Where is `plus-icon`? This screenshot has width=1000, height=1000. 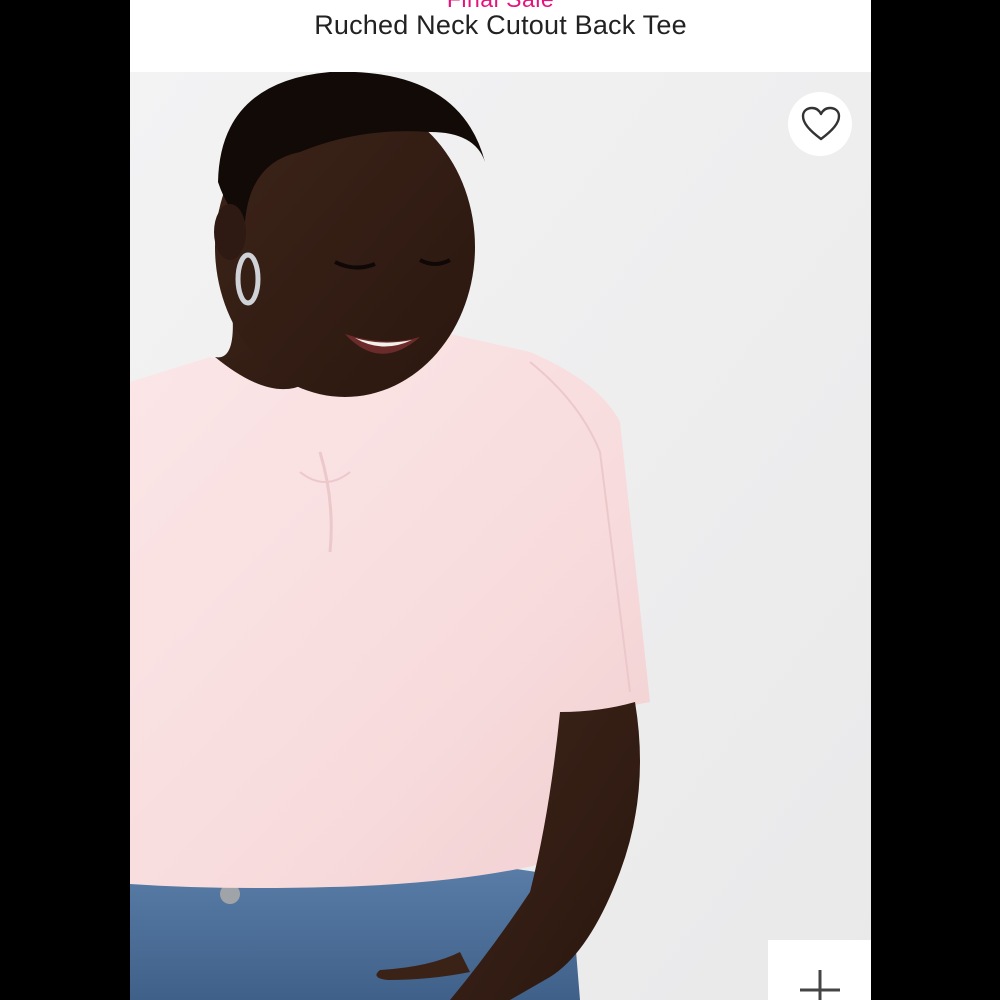
plus-icon is located at coordinates (820, 985).